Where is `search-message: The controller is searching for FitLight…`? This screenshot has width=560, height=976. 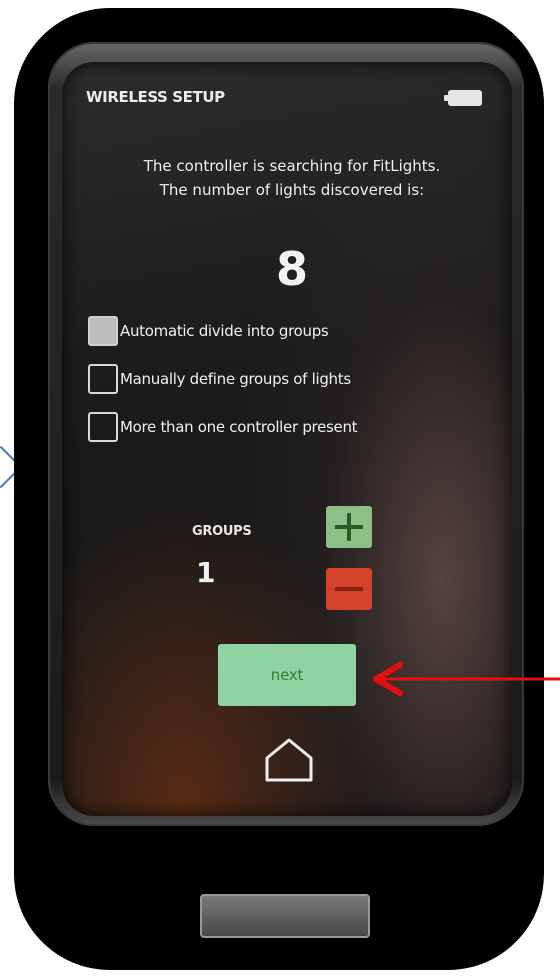 search-message: The controller is searching for FitLight… is located at coordinates (287, 178).